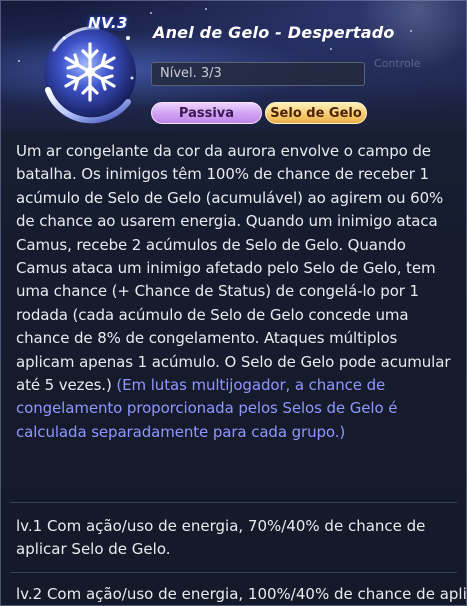 This screenshot has height=606, width=467. What do you see at coordinates (206, 113) in the screenshot?
I see `tag-passive: Passiva` at bounding box center [206, 113].